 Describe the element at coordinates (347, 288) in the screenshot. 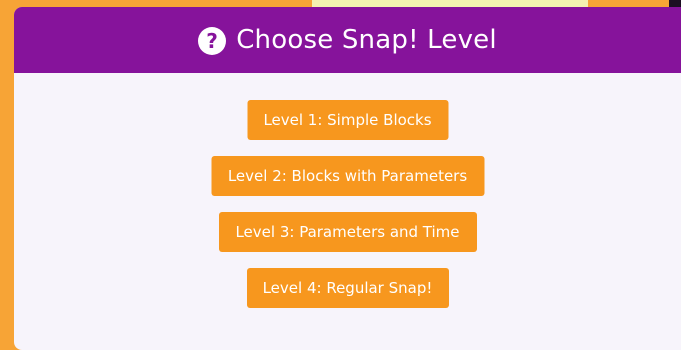

I see `level-4-button: Level 4: Regular Snap!` at that location.